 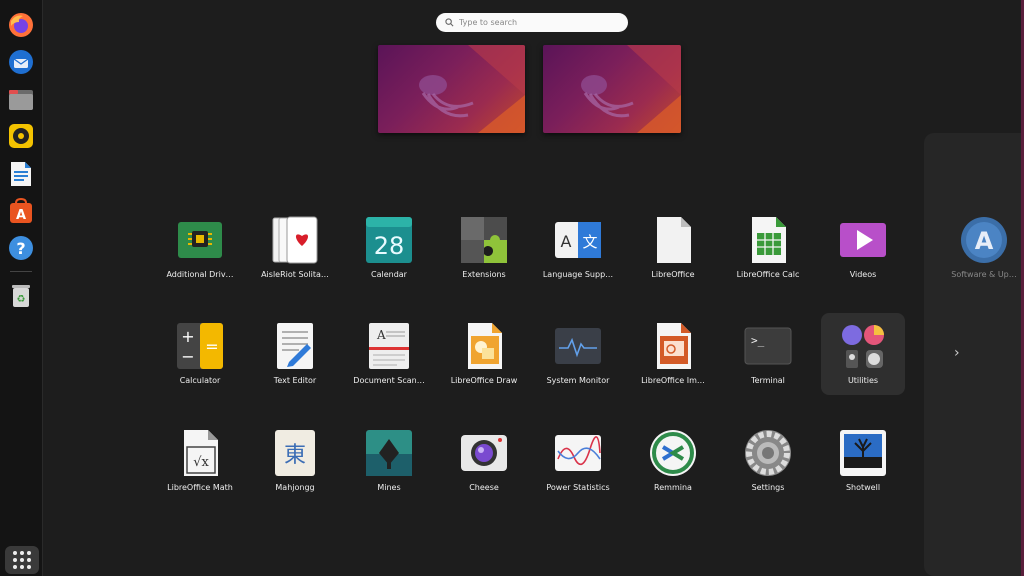 What do you see at coordinates (21, 25) in the screenshot?
I see `firefox-icon` at bounding box center [21, 25].